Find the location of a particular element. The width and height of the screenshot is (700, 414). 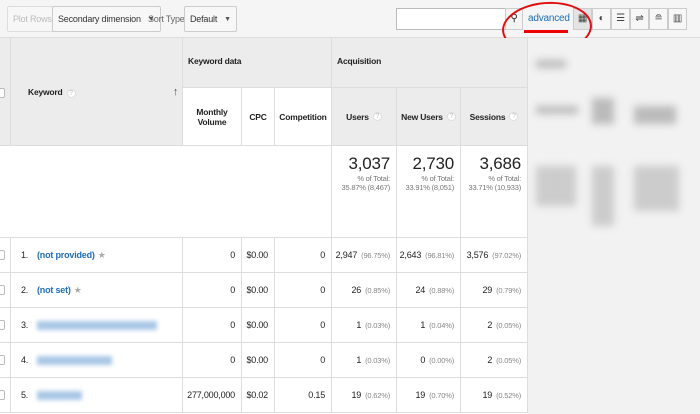

cell-users: 19 (0.62%) is located at coordinates (364, 395).